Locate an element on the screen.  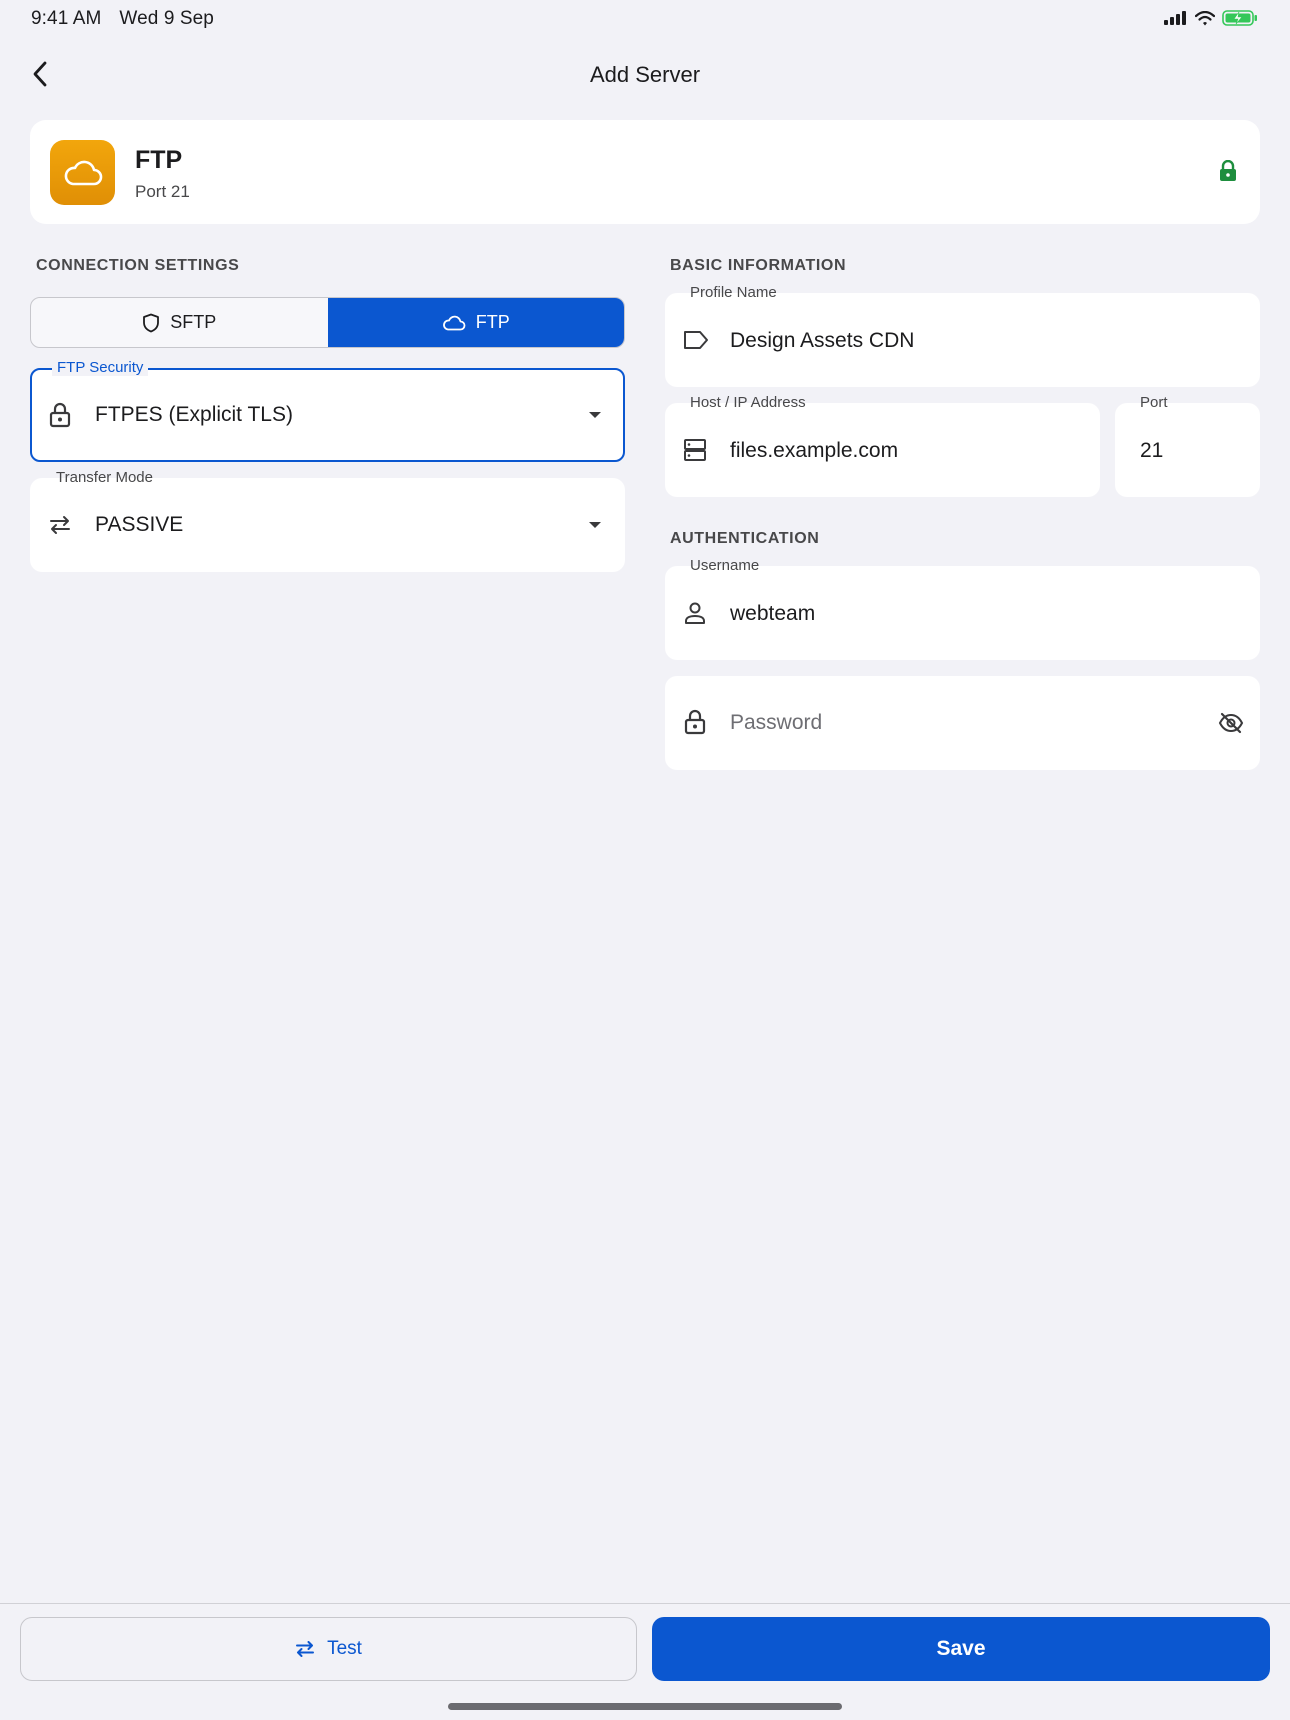
host-address-label: Host / IP Address is located at coordinates (748, 402).